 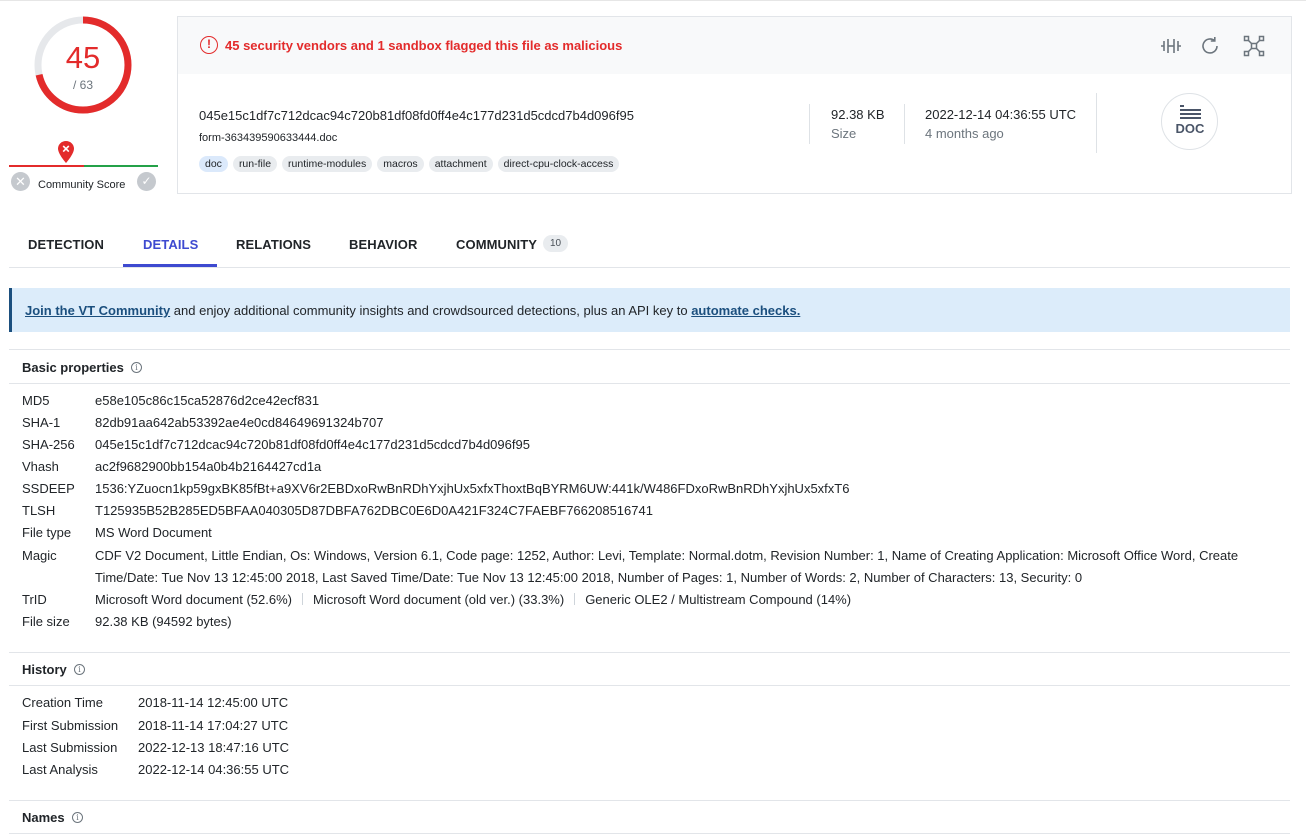 I want to click on tab-detection: DETECTION, so click(x=66, y=244).